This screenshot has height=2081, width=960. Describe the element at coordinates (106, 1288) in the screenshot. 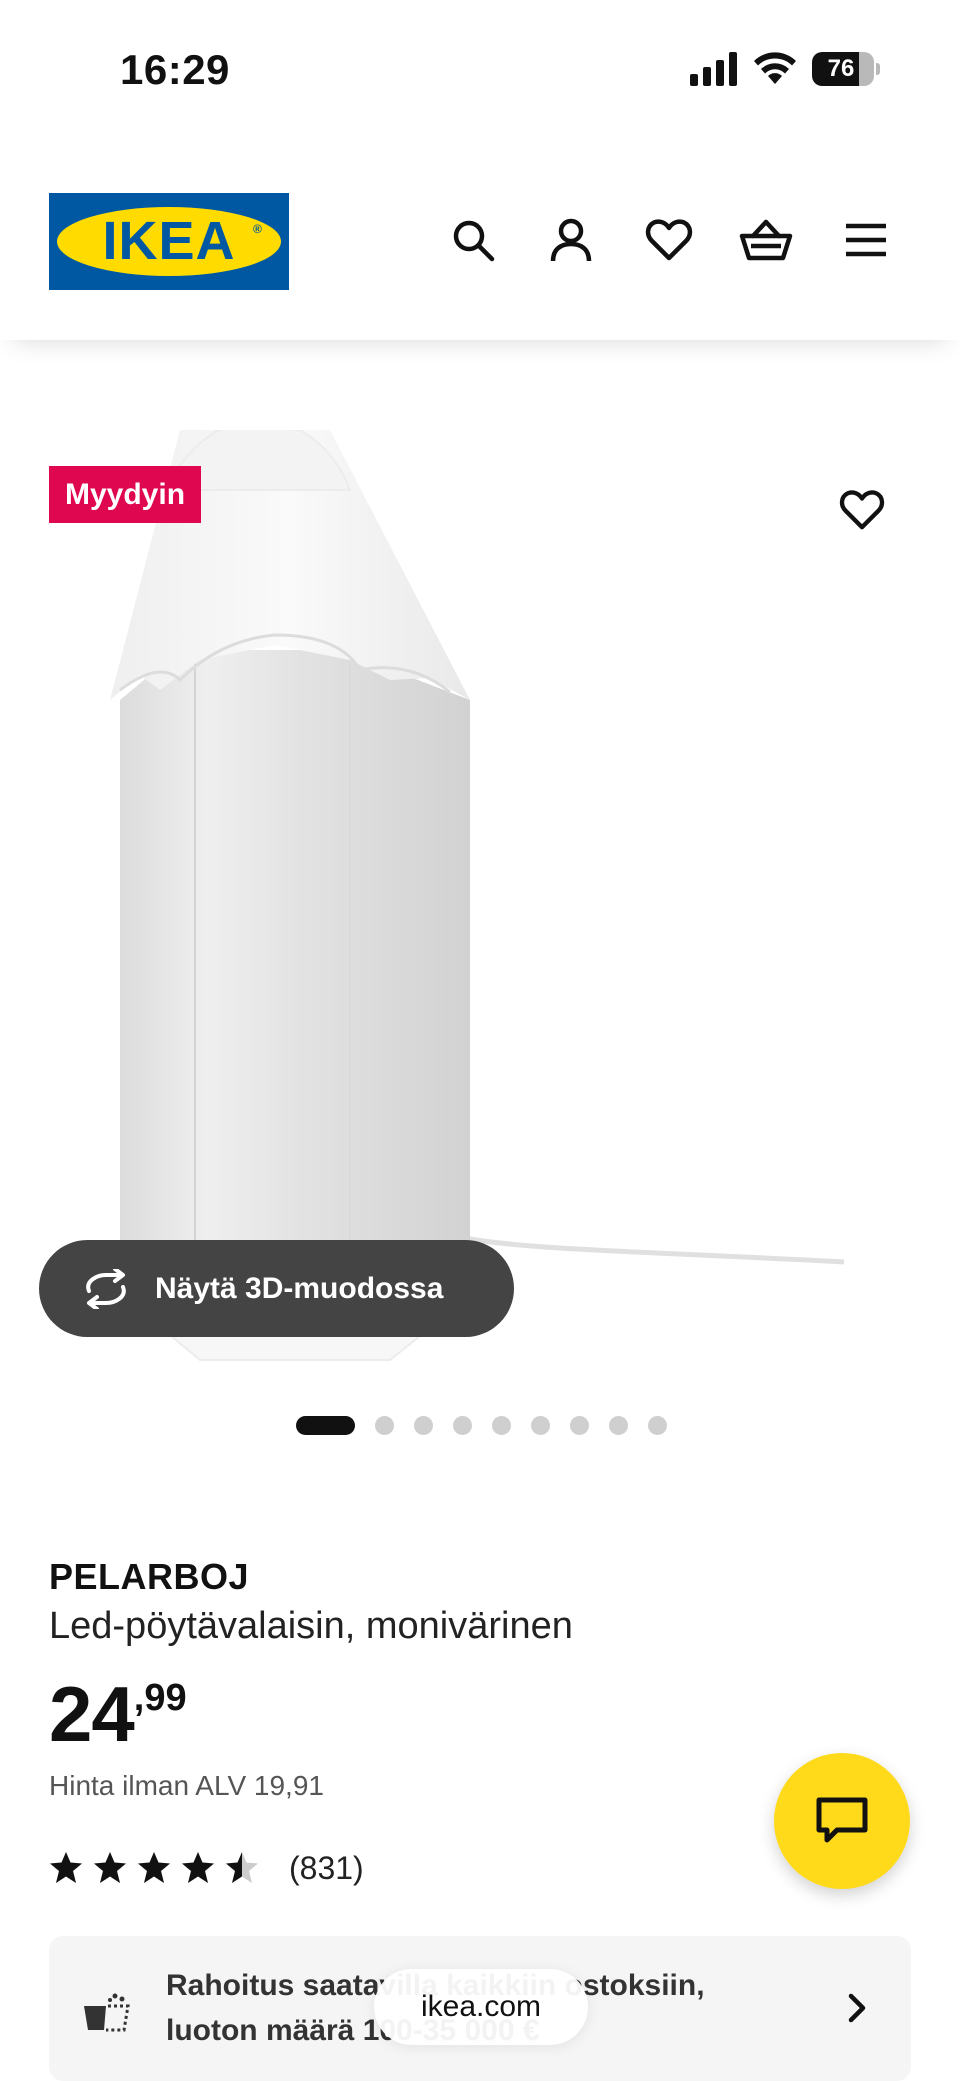

I see `rotate-3d-icon` at that location.